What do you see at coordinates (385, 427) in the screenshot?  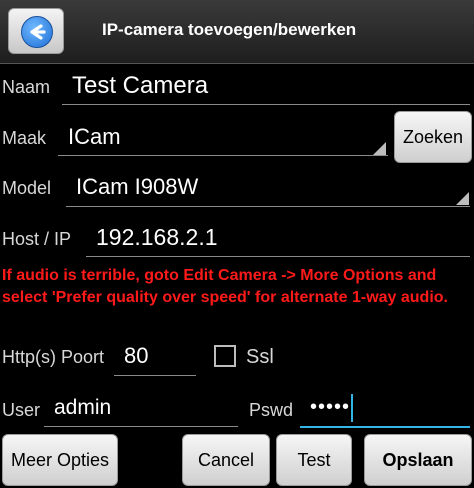 I see `pswd-underline` at bounding box center [385, 427].